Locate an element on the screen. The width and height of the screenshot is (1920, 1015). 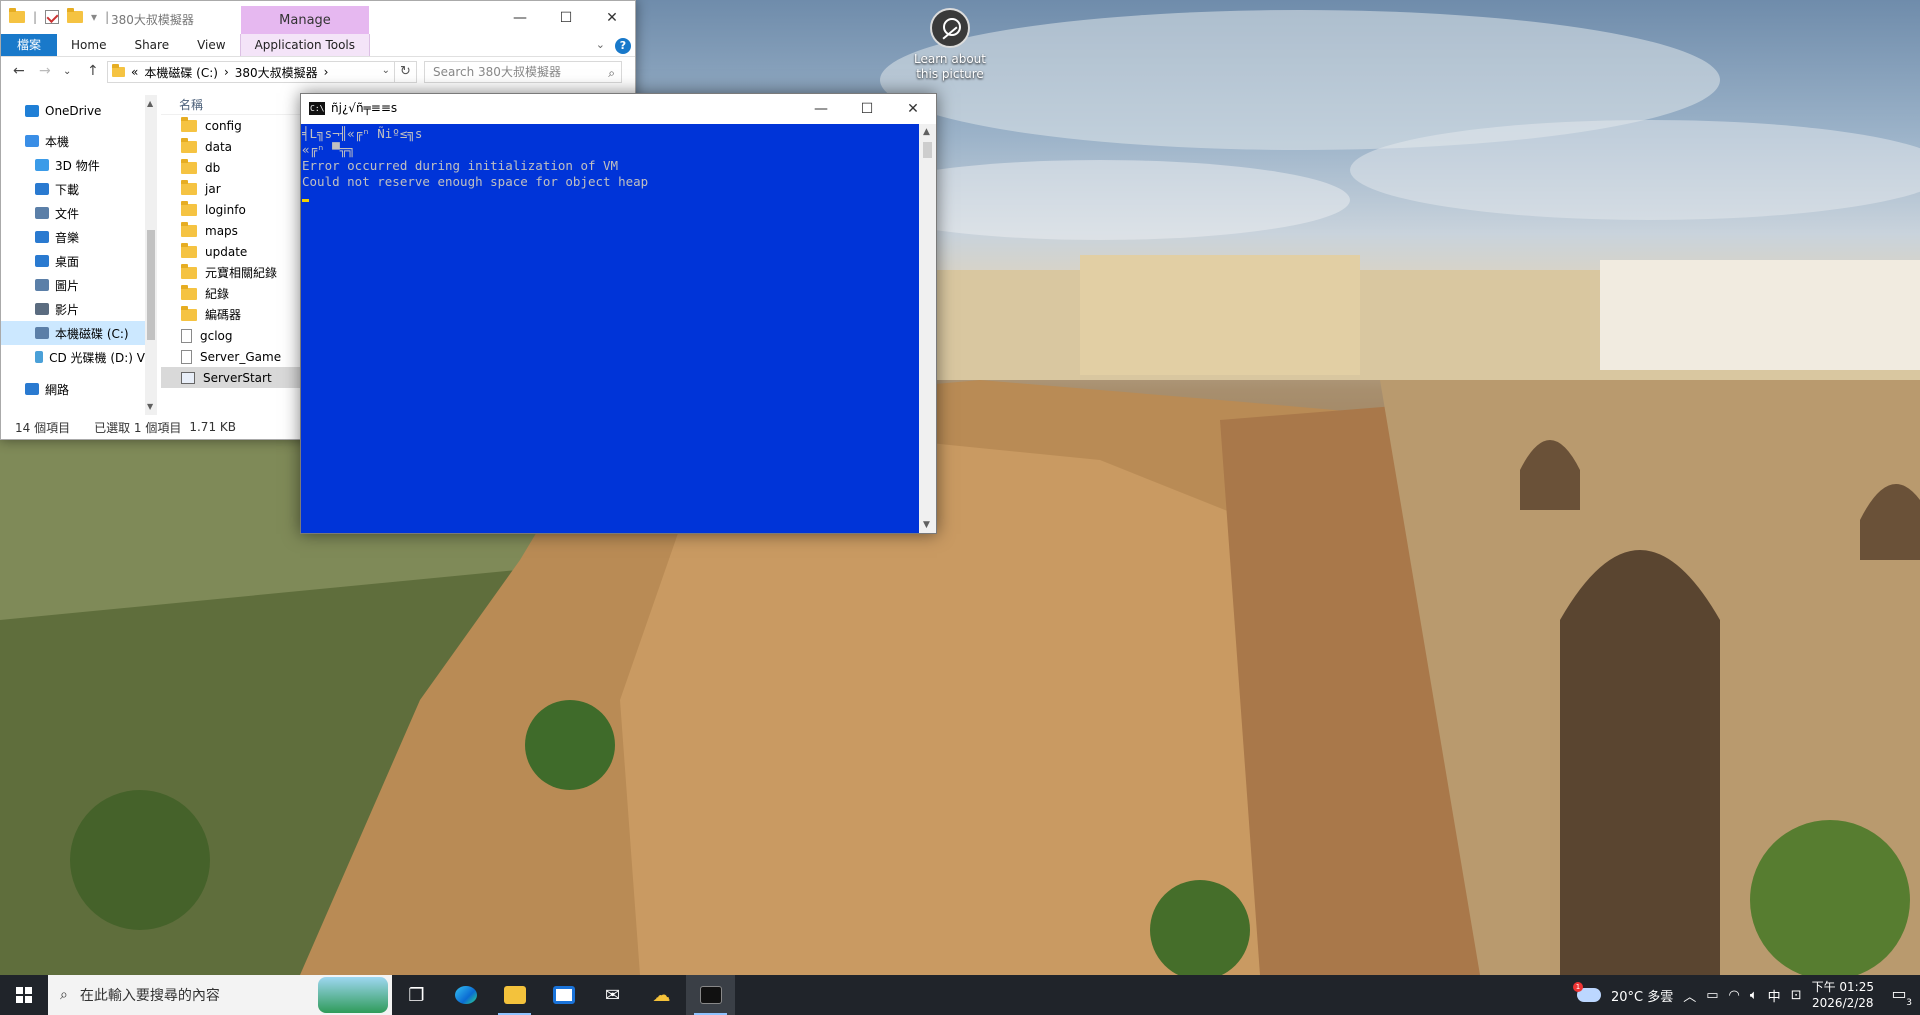
nav-item: 文件 is located at coordinates (73, 213).